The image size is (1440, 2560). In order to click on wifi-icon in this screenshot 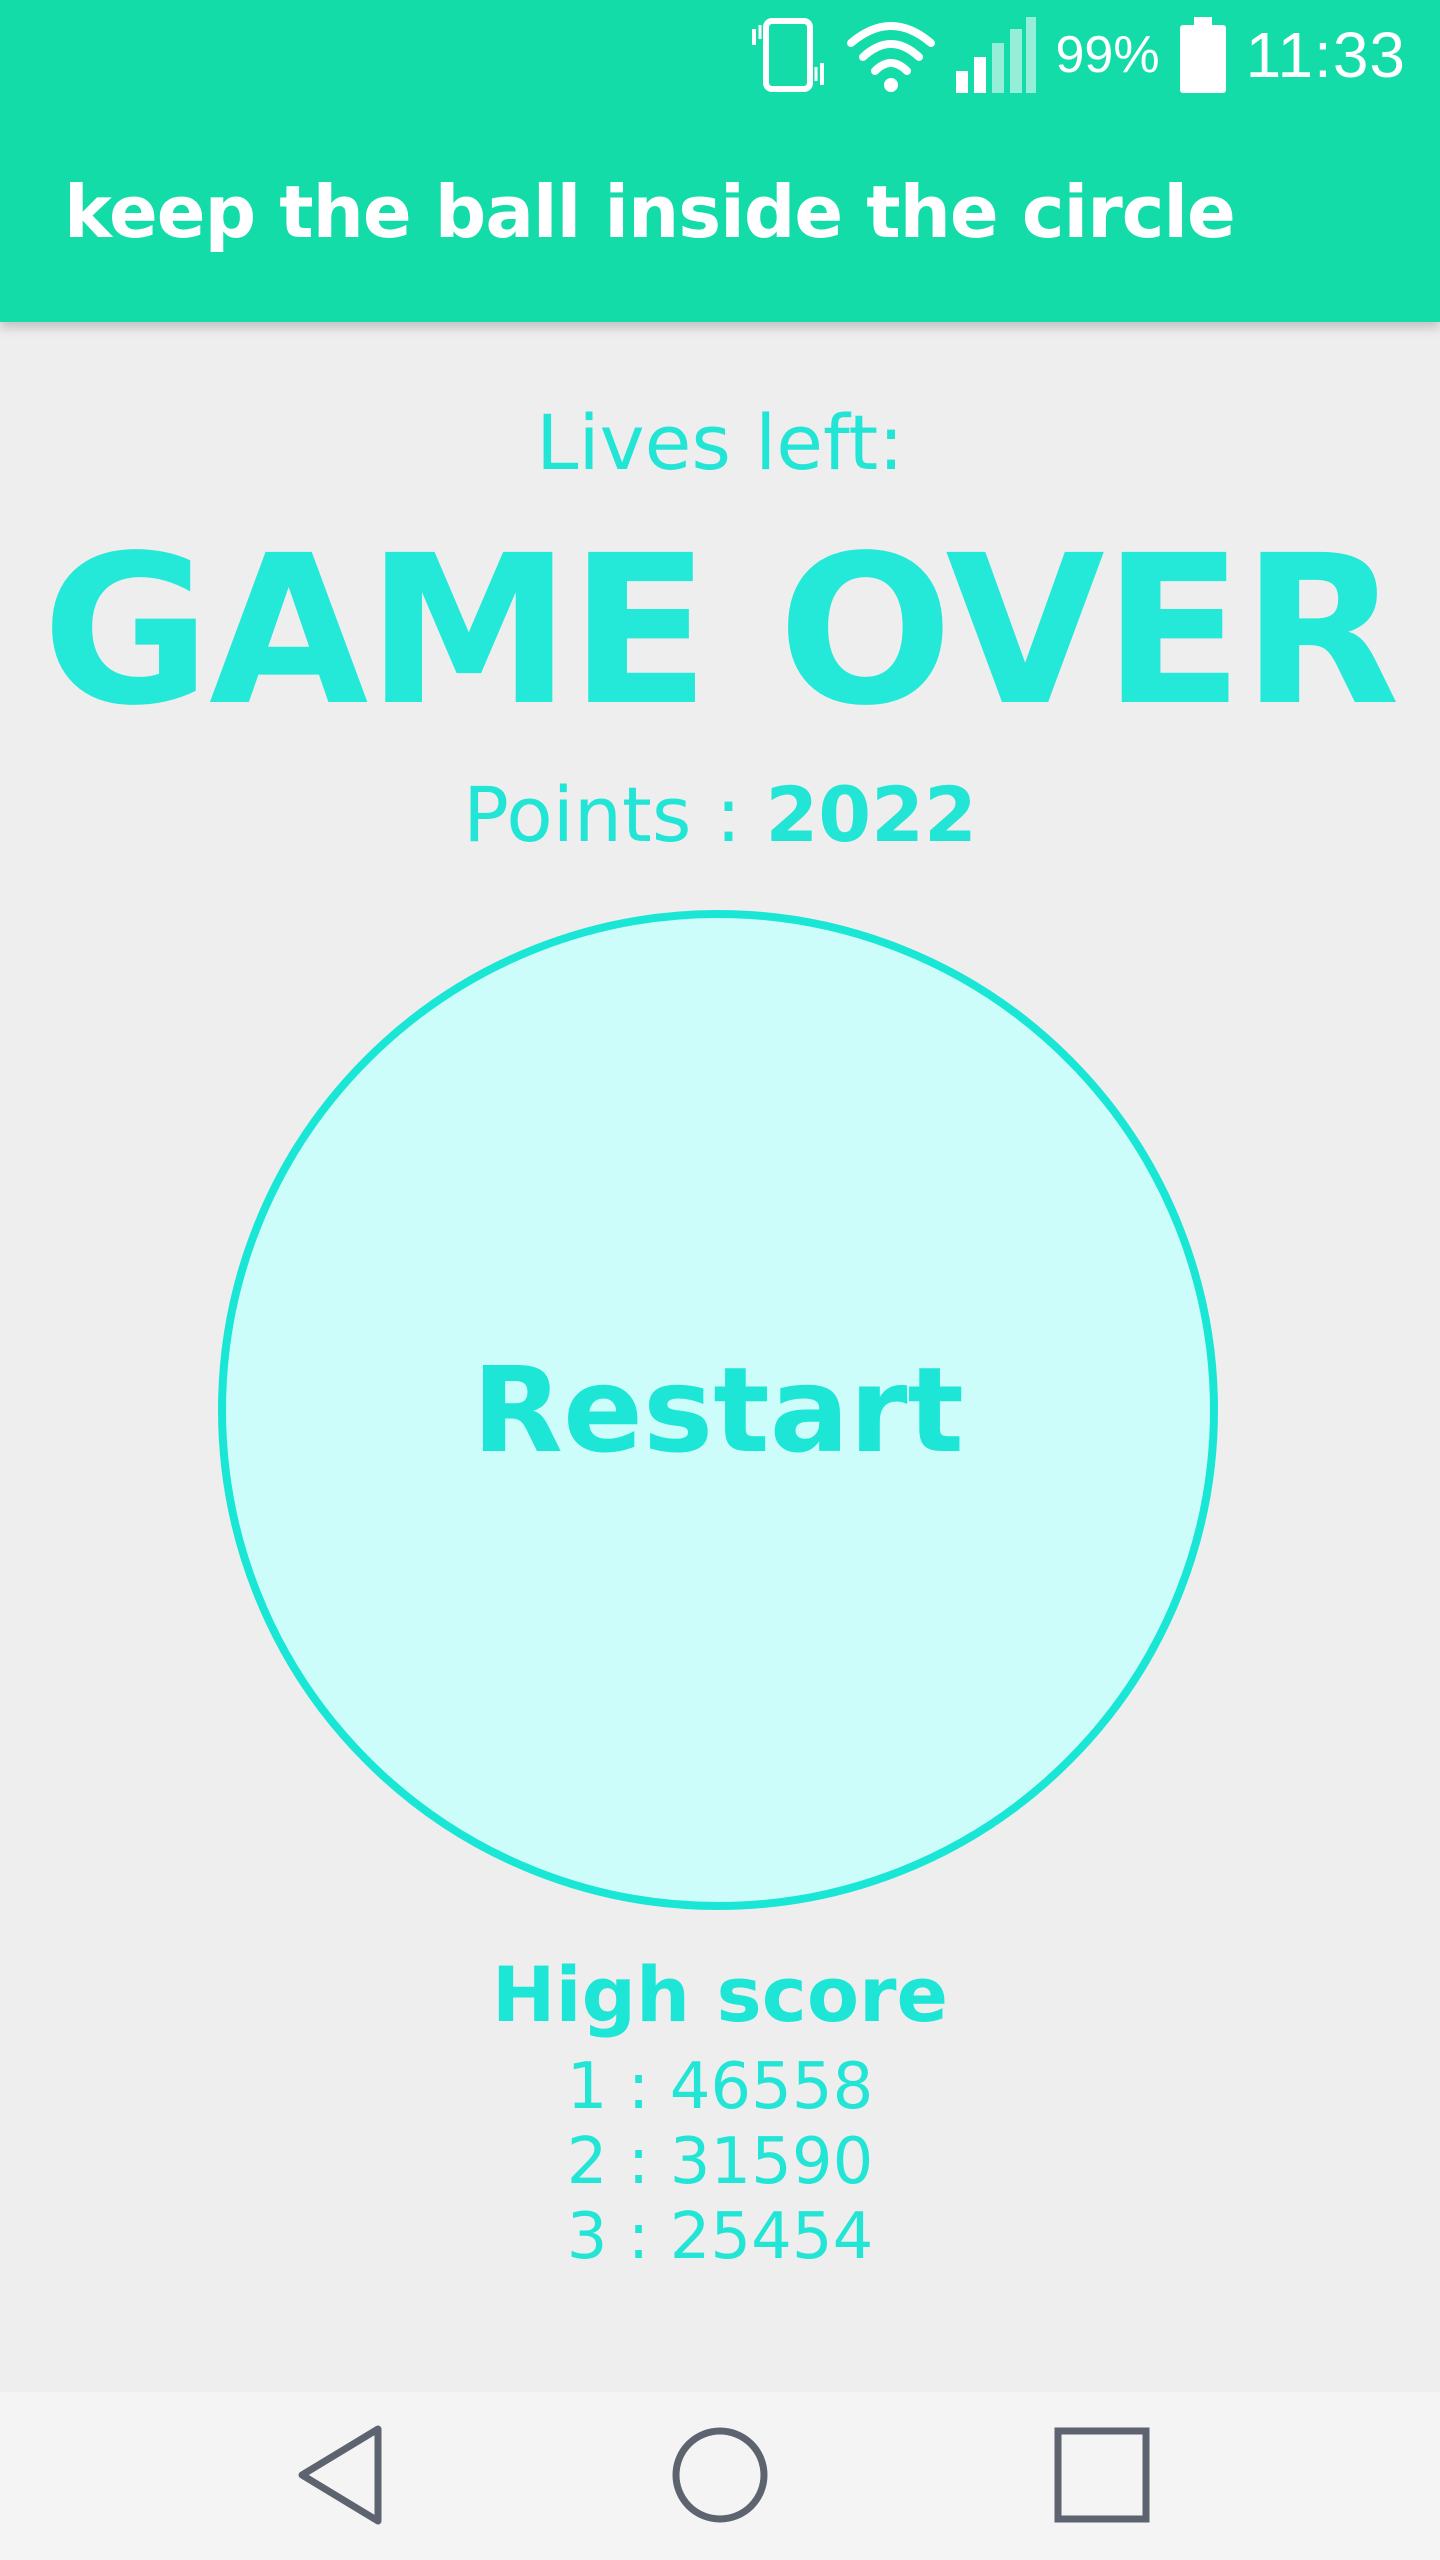, I will do `click(891, 55)`.